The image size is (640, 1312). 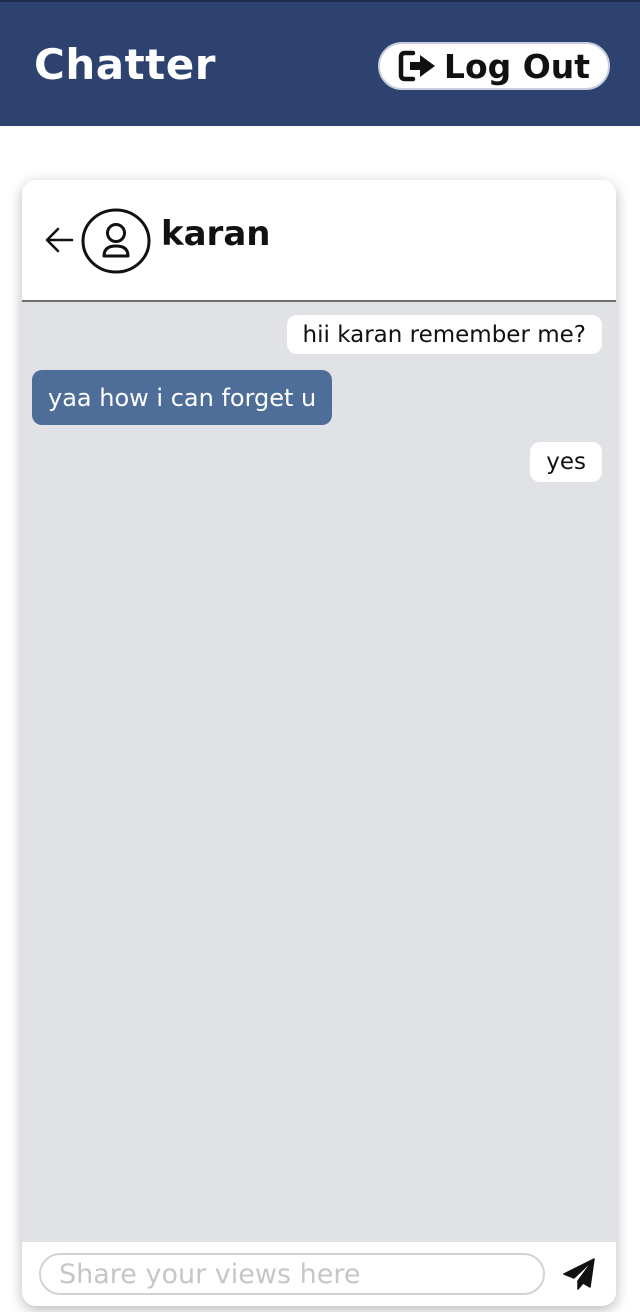 I want to click on message-input, so click(x=292, y=1274).